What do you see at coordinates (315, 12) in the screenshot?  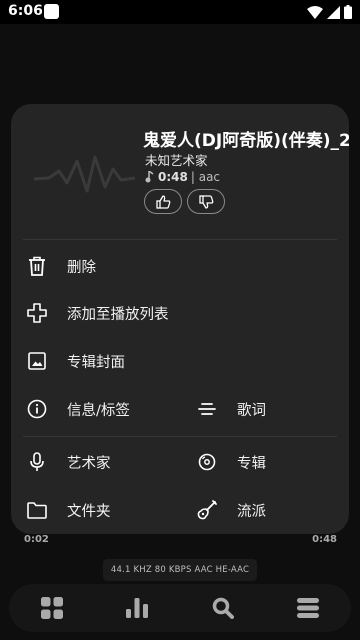 I see `wifi-icon` at bounding box center [315, 12].